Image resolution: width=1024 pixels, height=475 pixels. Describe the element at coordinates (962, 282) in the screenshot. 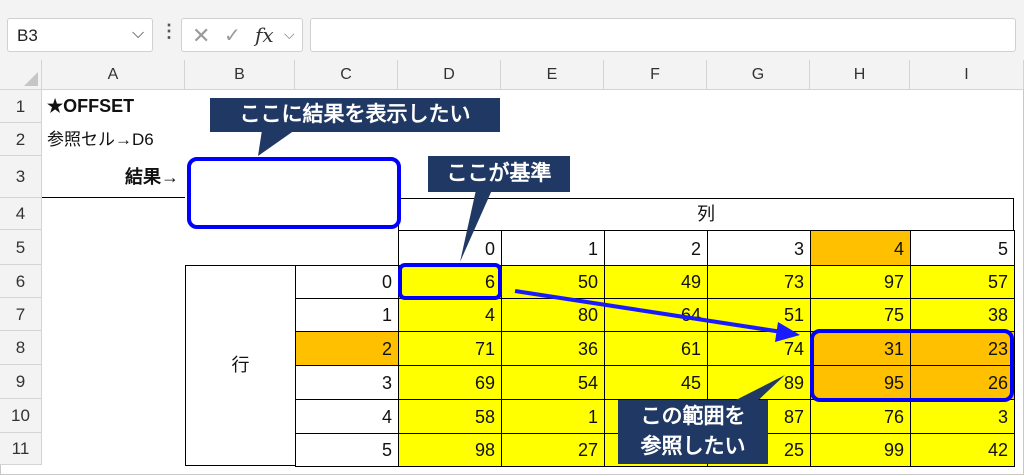

I see `data-cell: 57` at that location.